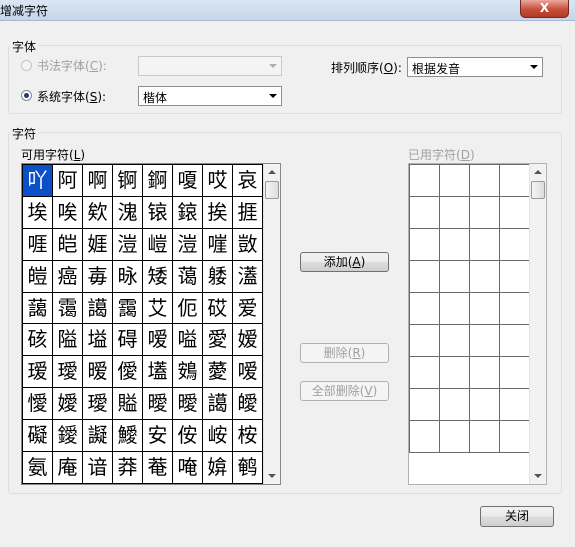 This screenshot has width=575, height=547. Describe the element at coordinates (26, 65) in the screenshot. I see `calligraphy-font-radio` at that location.